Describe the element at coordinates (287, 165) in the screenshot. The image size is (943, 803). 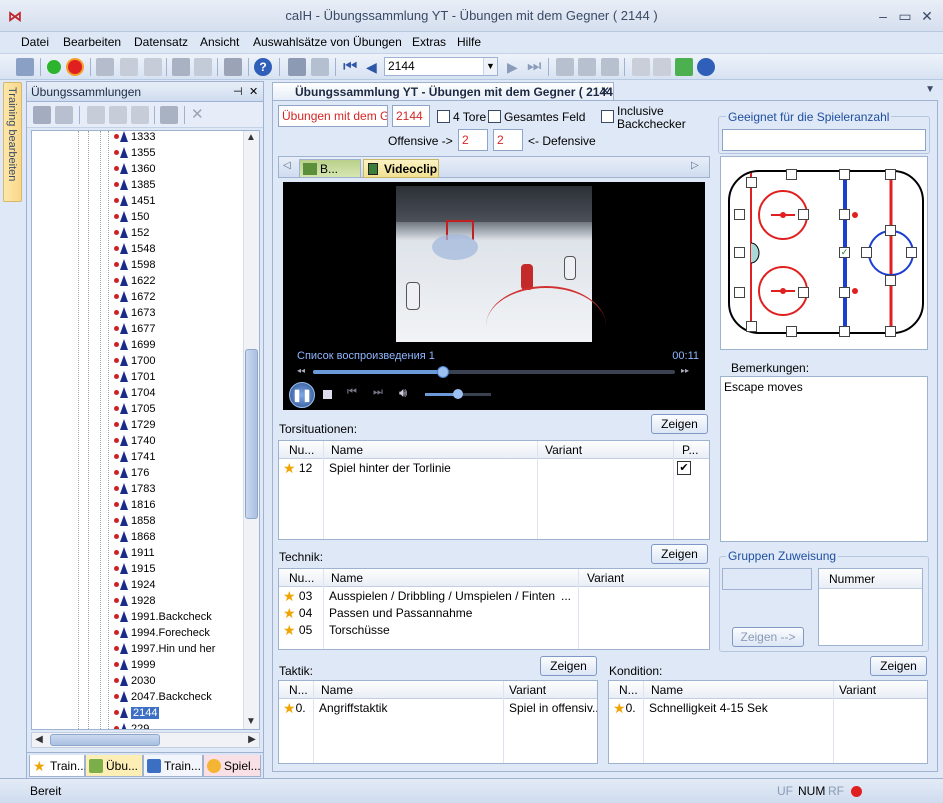
I see `tab-scroll-left-icon: ◁` at that location.